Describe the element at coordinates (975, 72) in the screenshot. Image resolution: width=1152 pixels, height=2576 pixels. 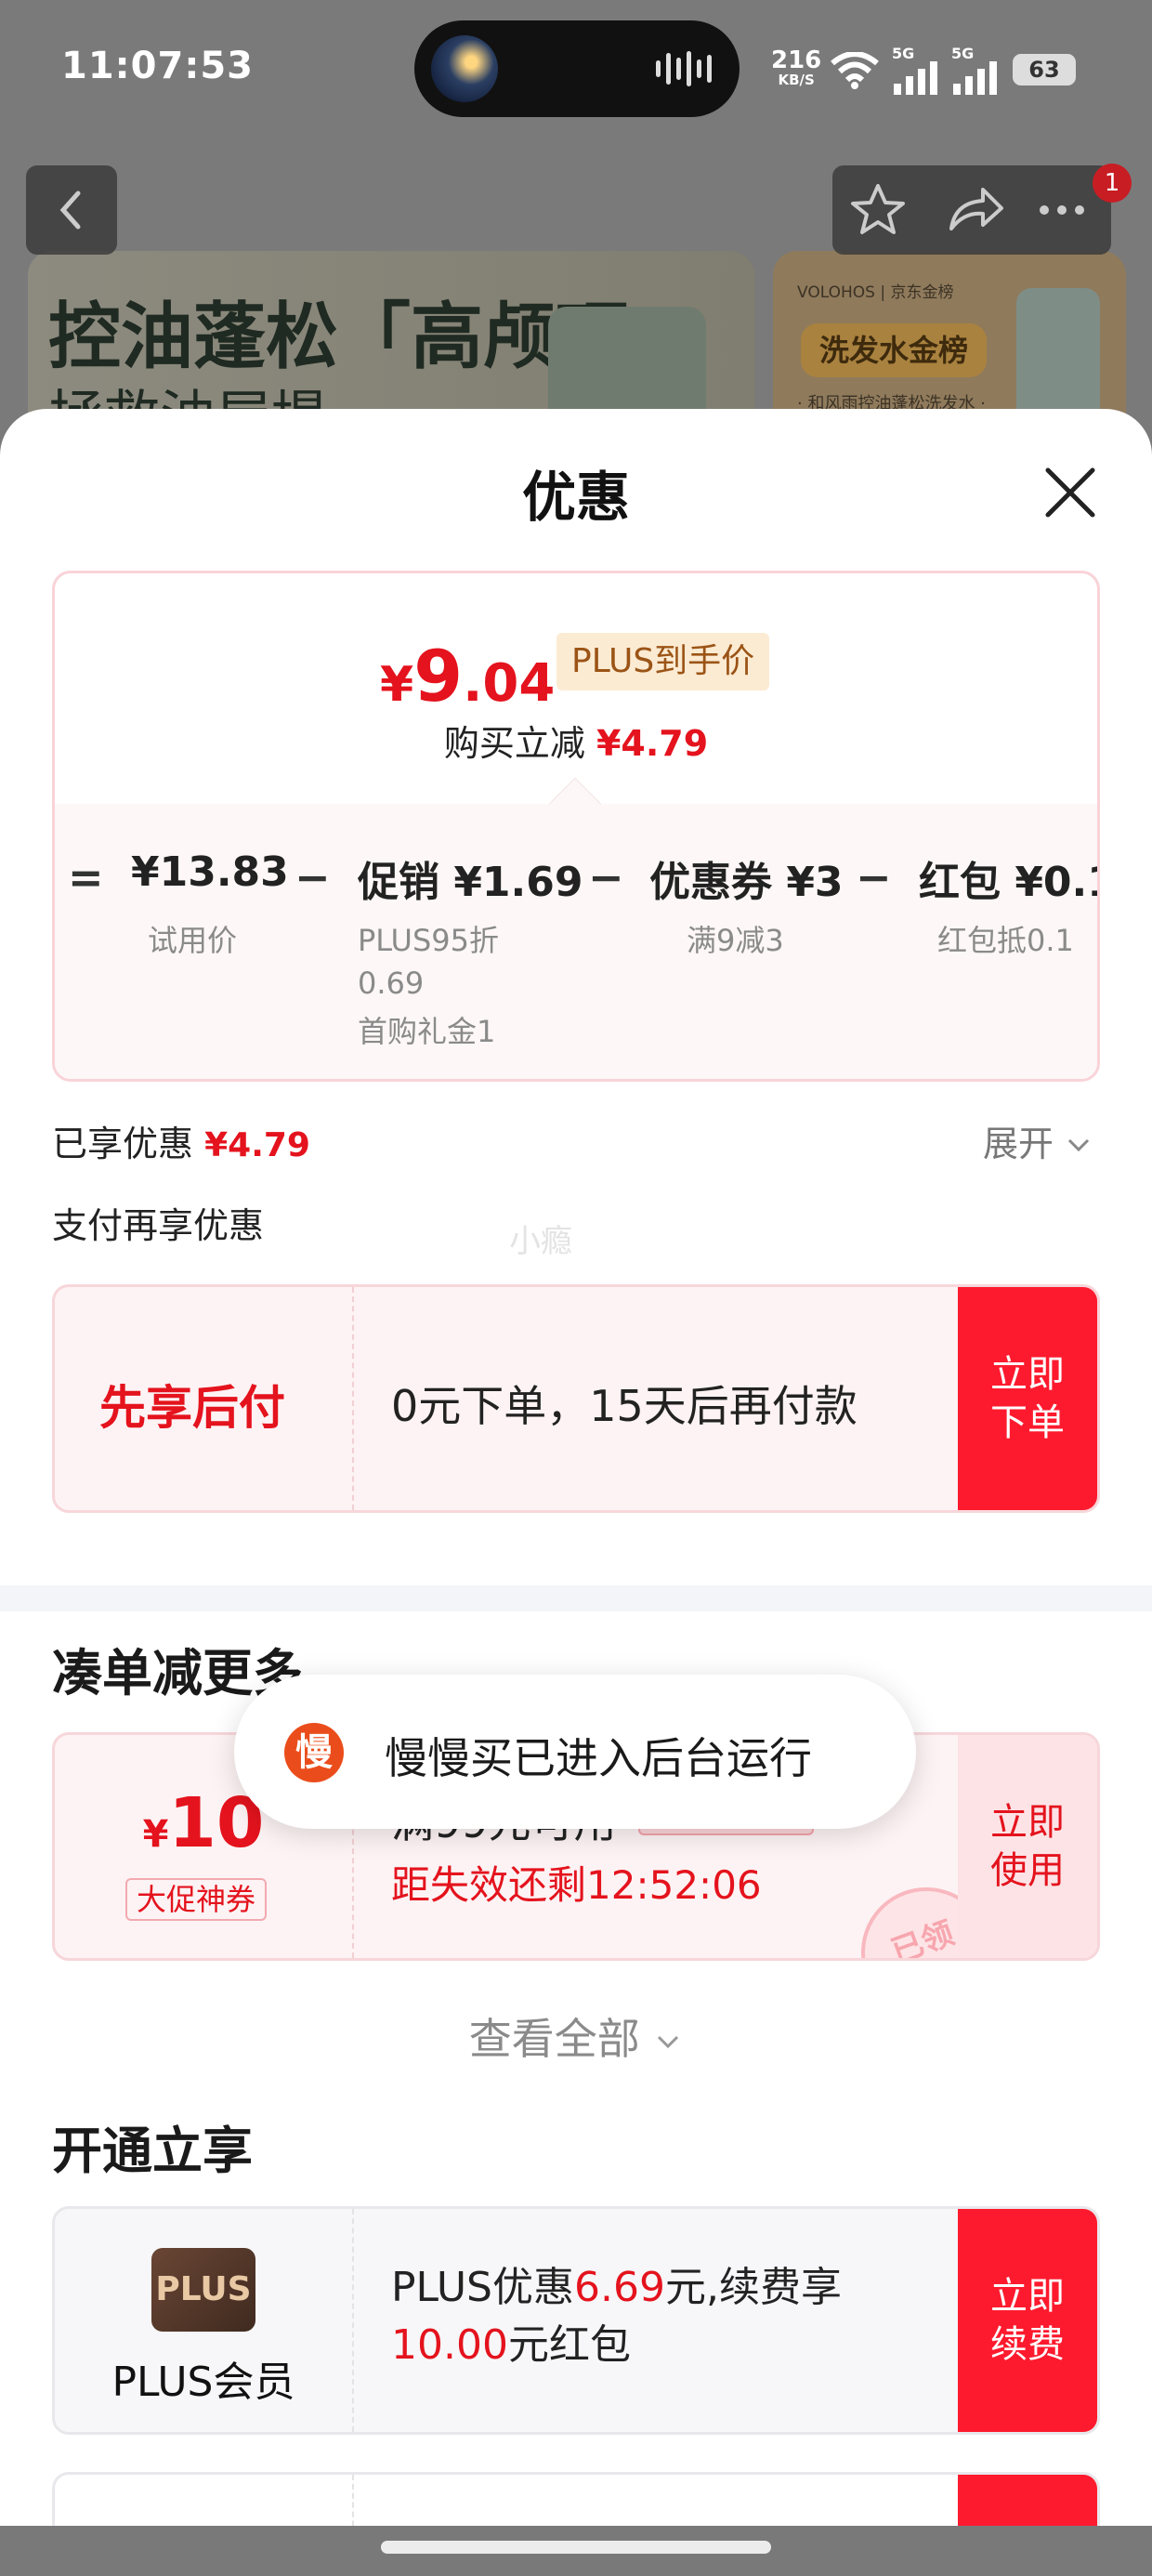
I see `cell-signal-2-icon: 5G` at that location.